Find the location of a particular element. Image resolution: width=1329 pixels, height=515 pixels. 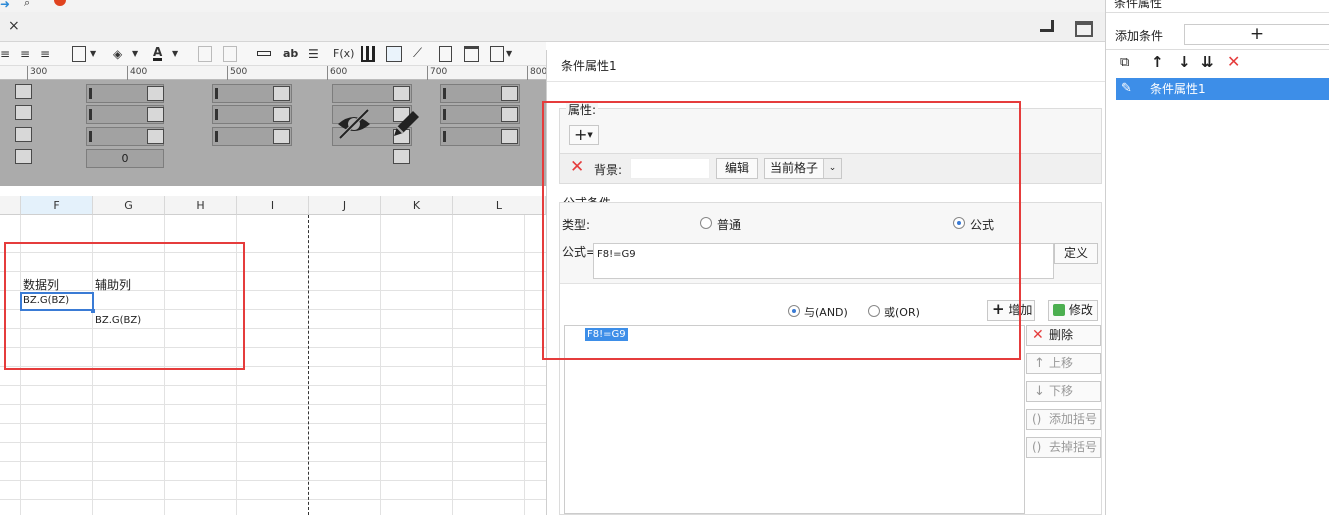

border-icon is located at coordinates (79, 54).